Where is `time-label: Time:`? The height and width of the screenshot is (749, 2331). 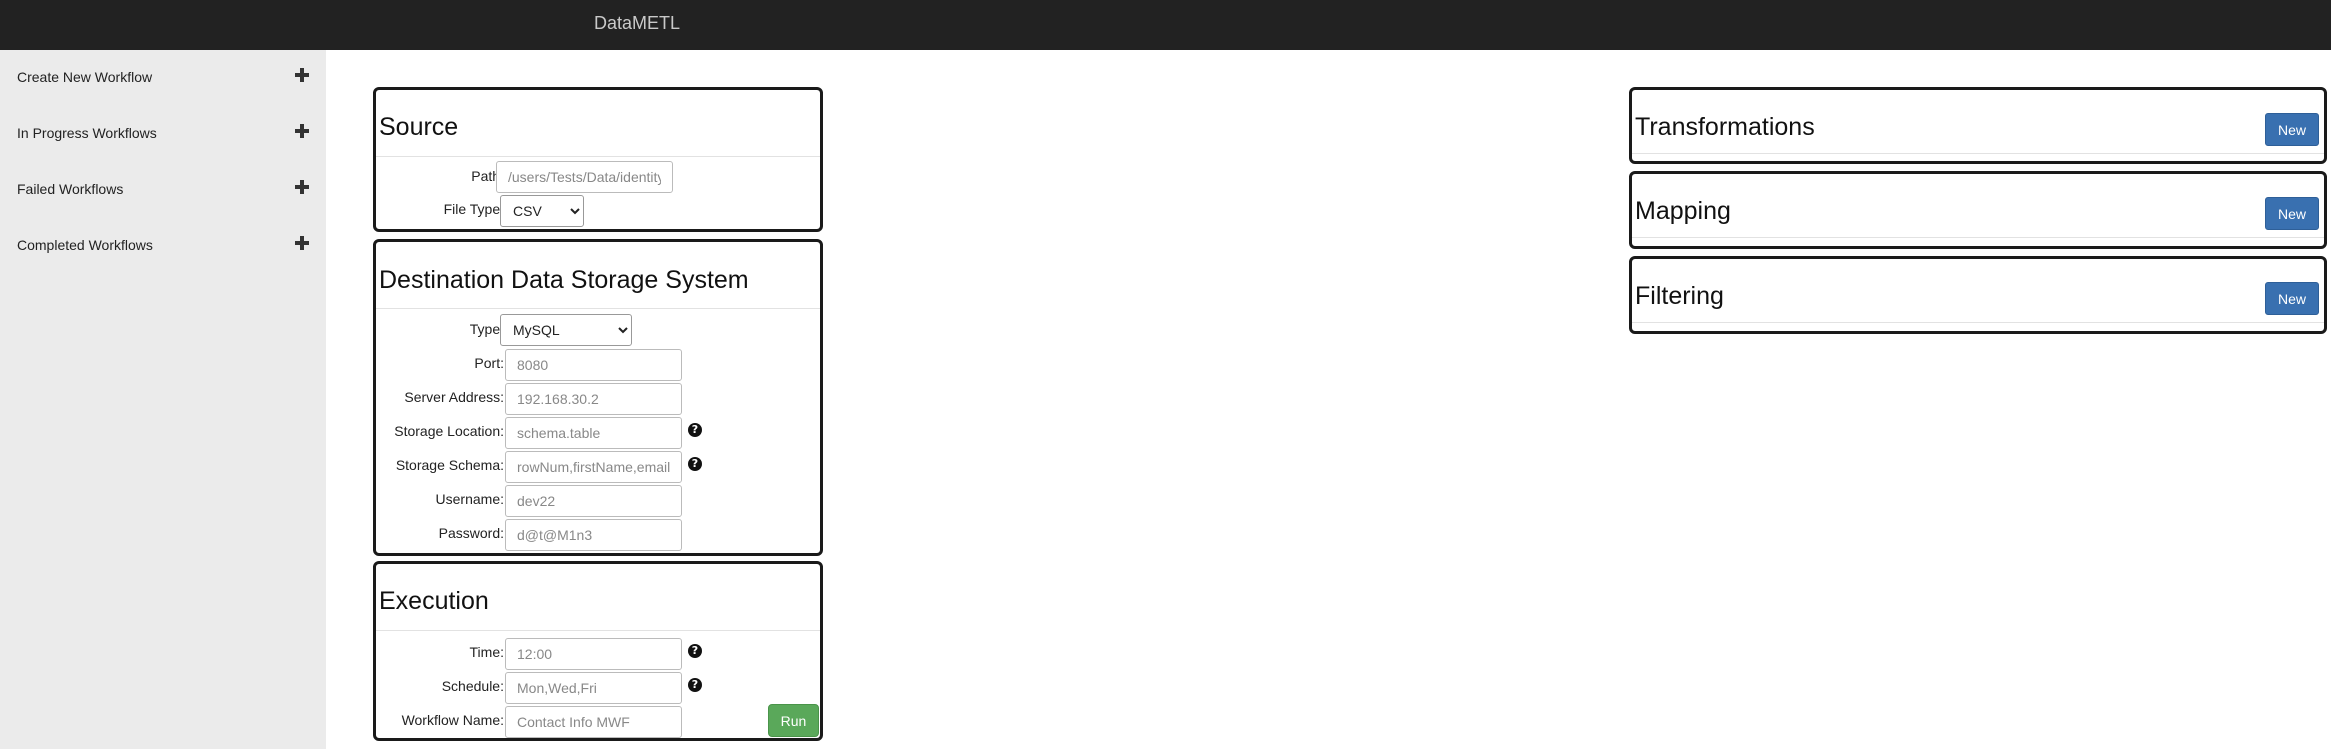 time-label: Time: is located at coordinates (486, 652).